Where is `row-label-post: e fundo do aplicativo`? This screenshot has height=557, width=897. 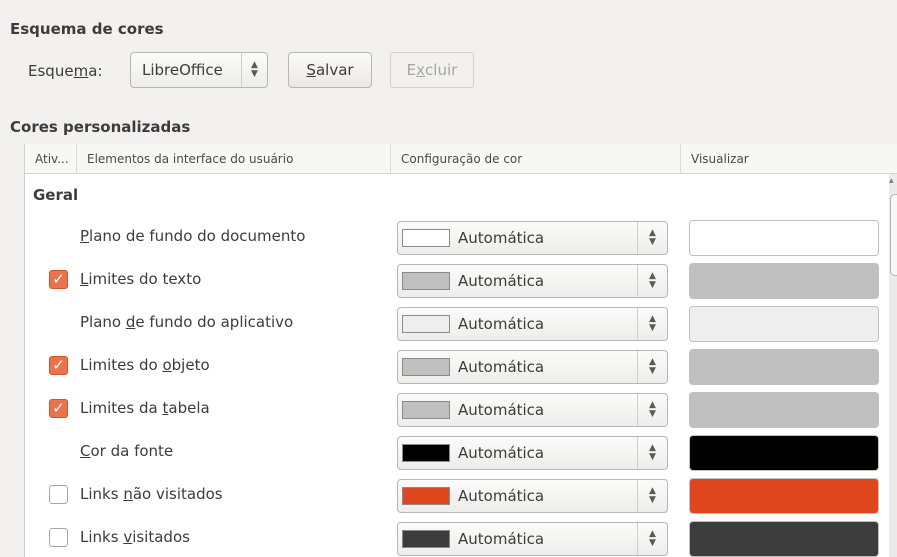
row-label-post: e fundo do aplicativo is located at coordinates (214, 322).